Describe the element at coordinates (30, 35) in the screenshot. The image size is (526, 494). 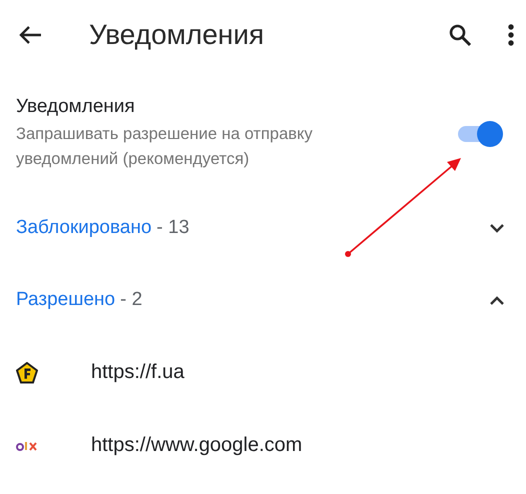
I see `back-icon` at that location.